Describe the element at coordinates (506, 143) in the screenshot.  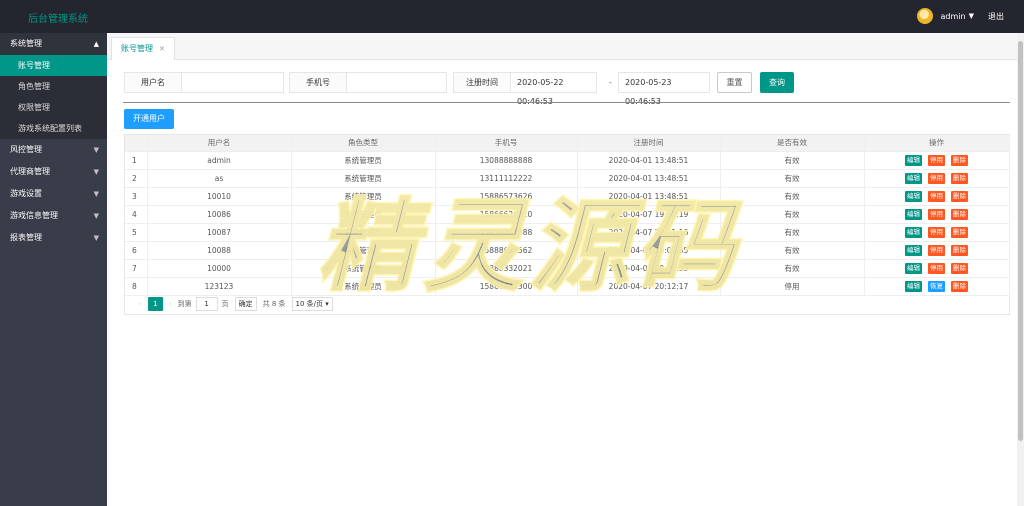
I see `column-header: 手机号` at that location.